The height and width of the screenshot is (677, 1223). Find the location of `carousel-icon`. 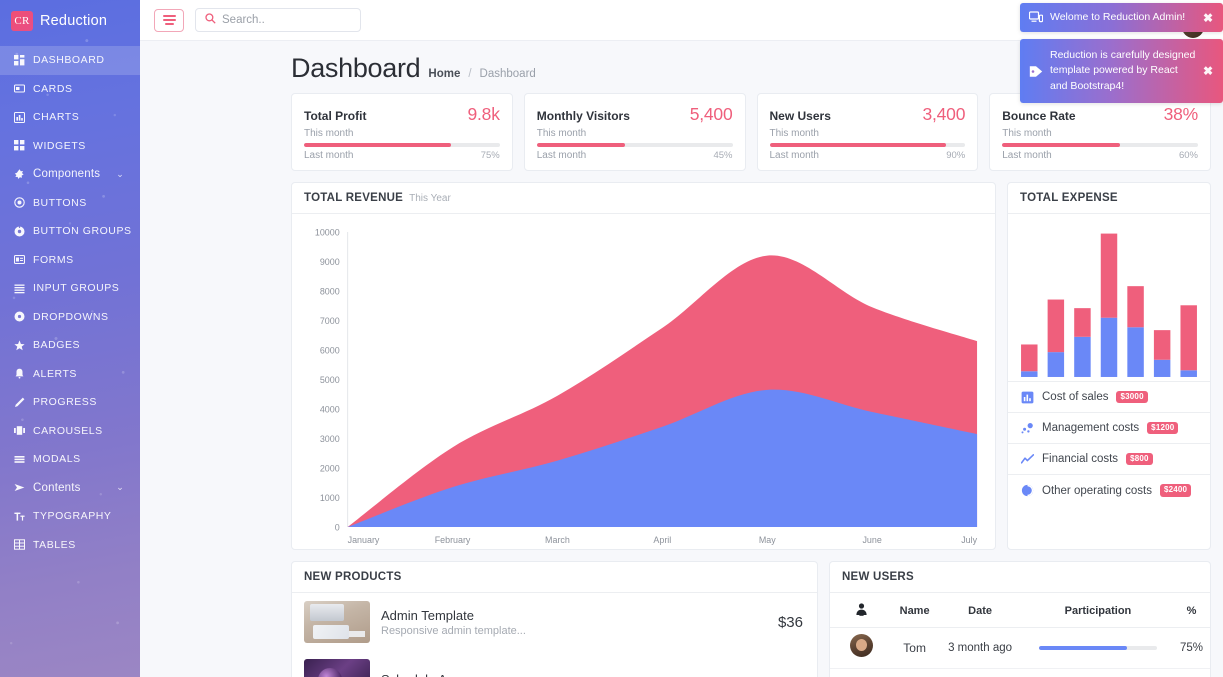

carousel-icon is located at coordinates (19, 430).